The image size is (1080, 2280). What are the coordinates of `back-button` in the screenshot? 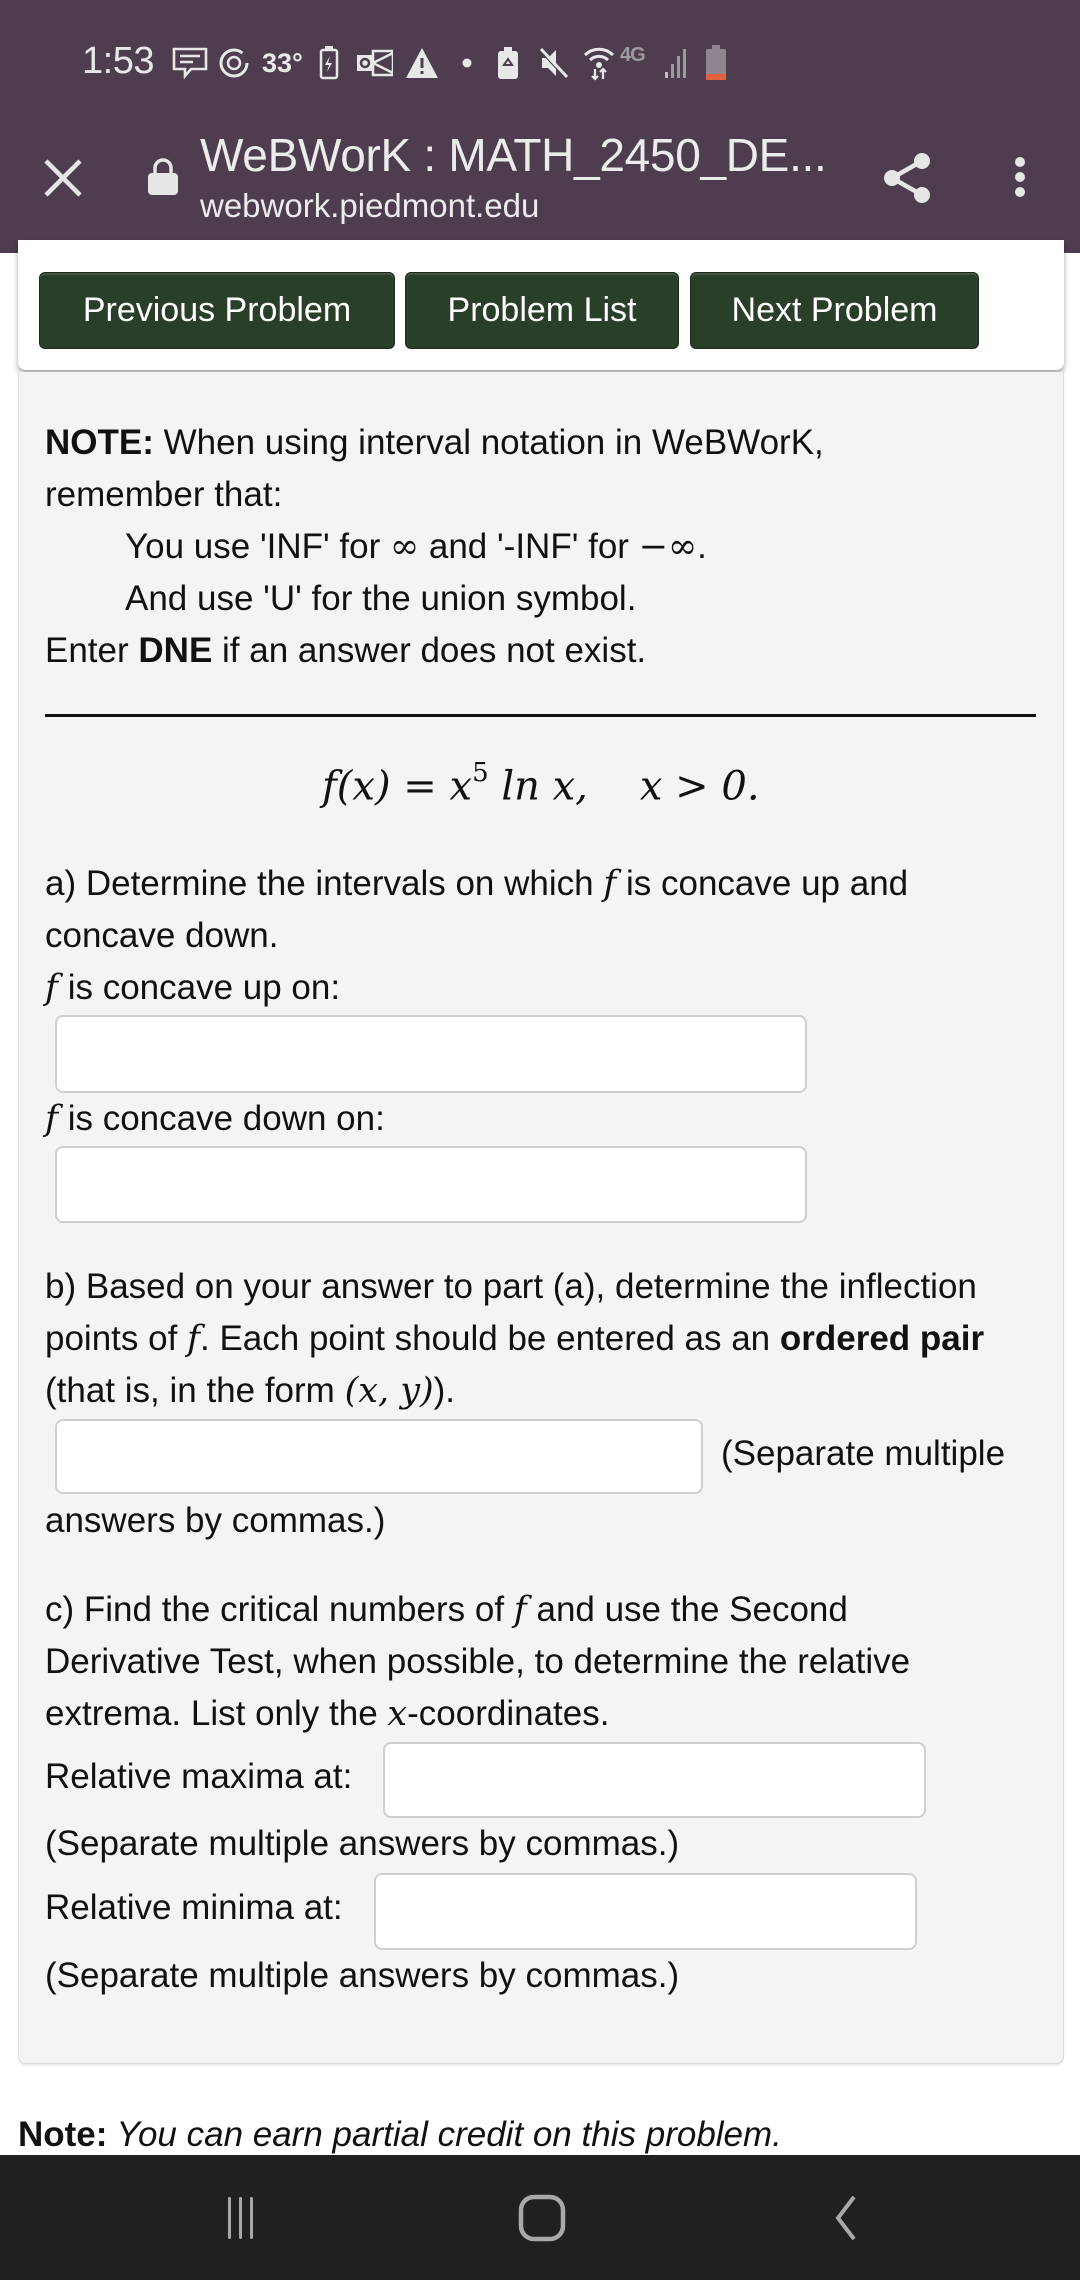 It's located at (845, 2217).